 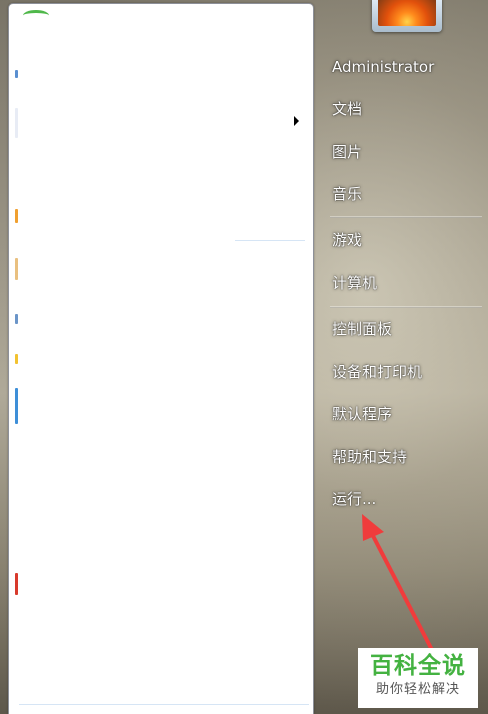 I want to click on annotation-arrow-icon, so click(x=398, y=583).